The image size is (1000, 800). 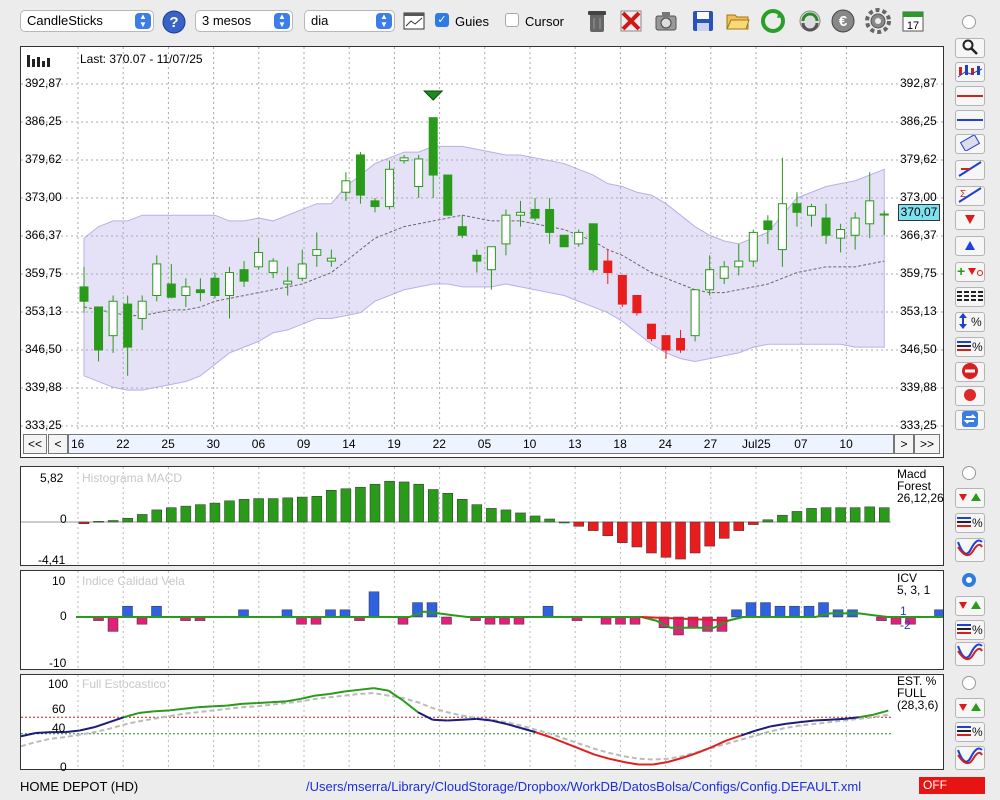 What do you see at coordinates (810, 21) in the screenshot?
I see `sync-icon` at bounding box center [810, 21].